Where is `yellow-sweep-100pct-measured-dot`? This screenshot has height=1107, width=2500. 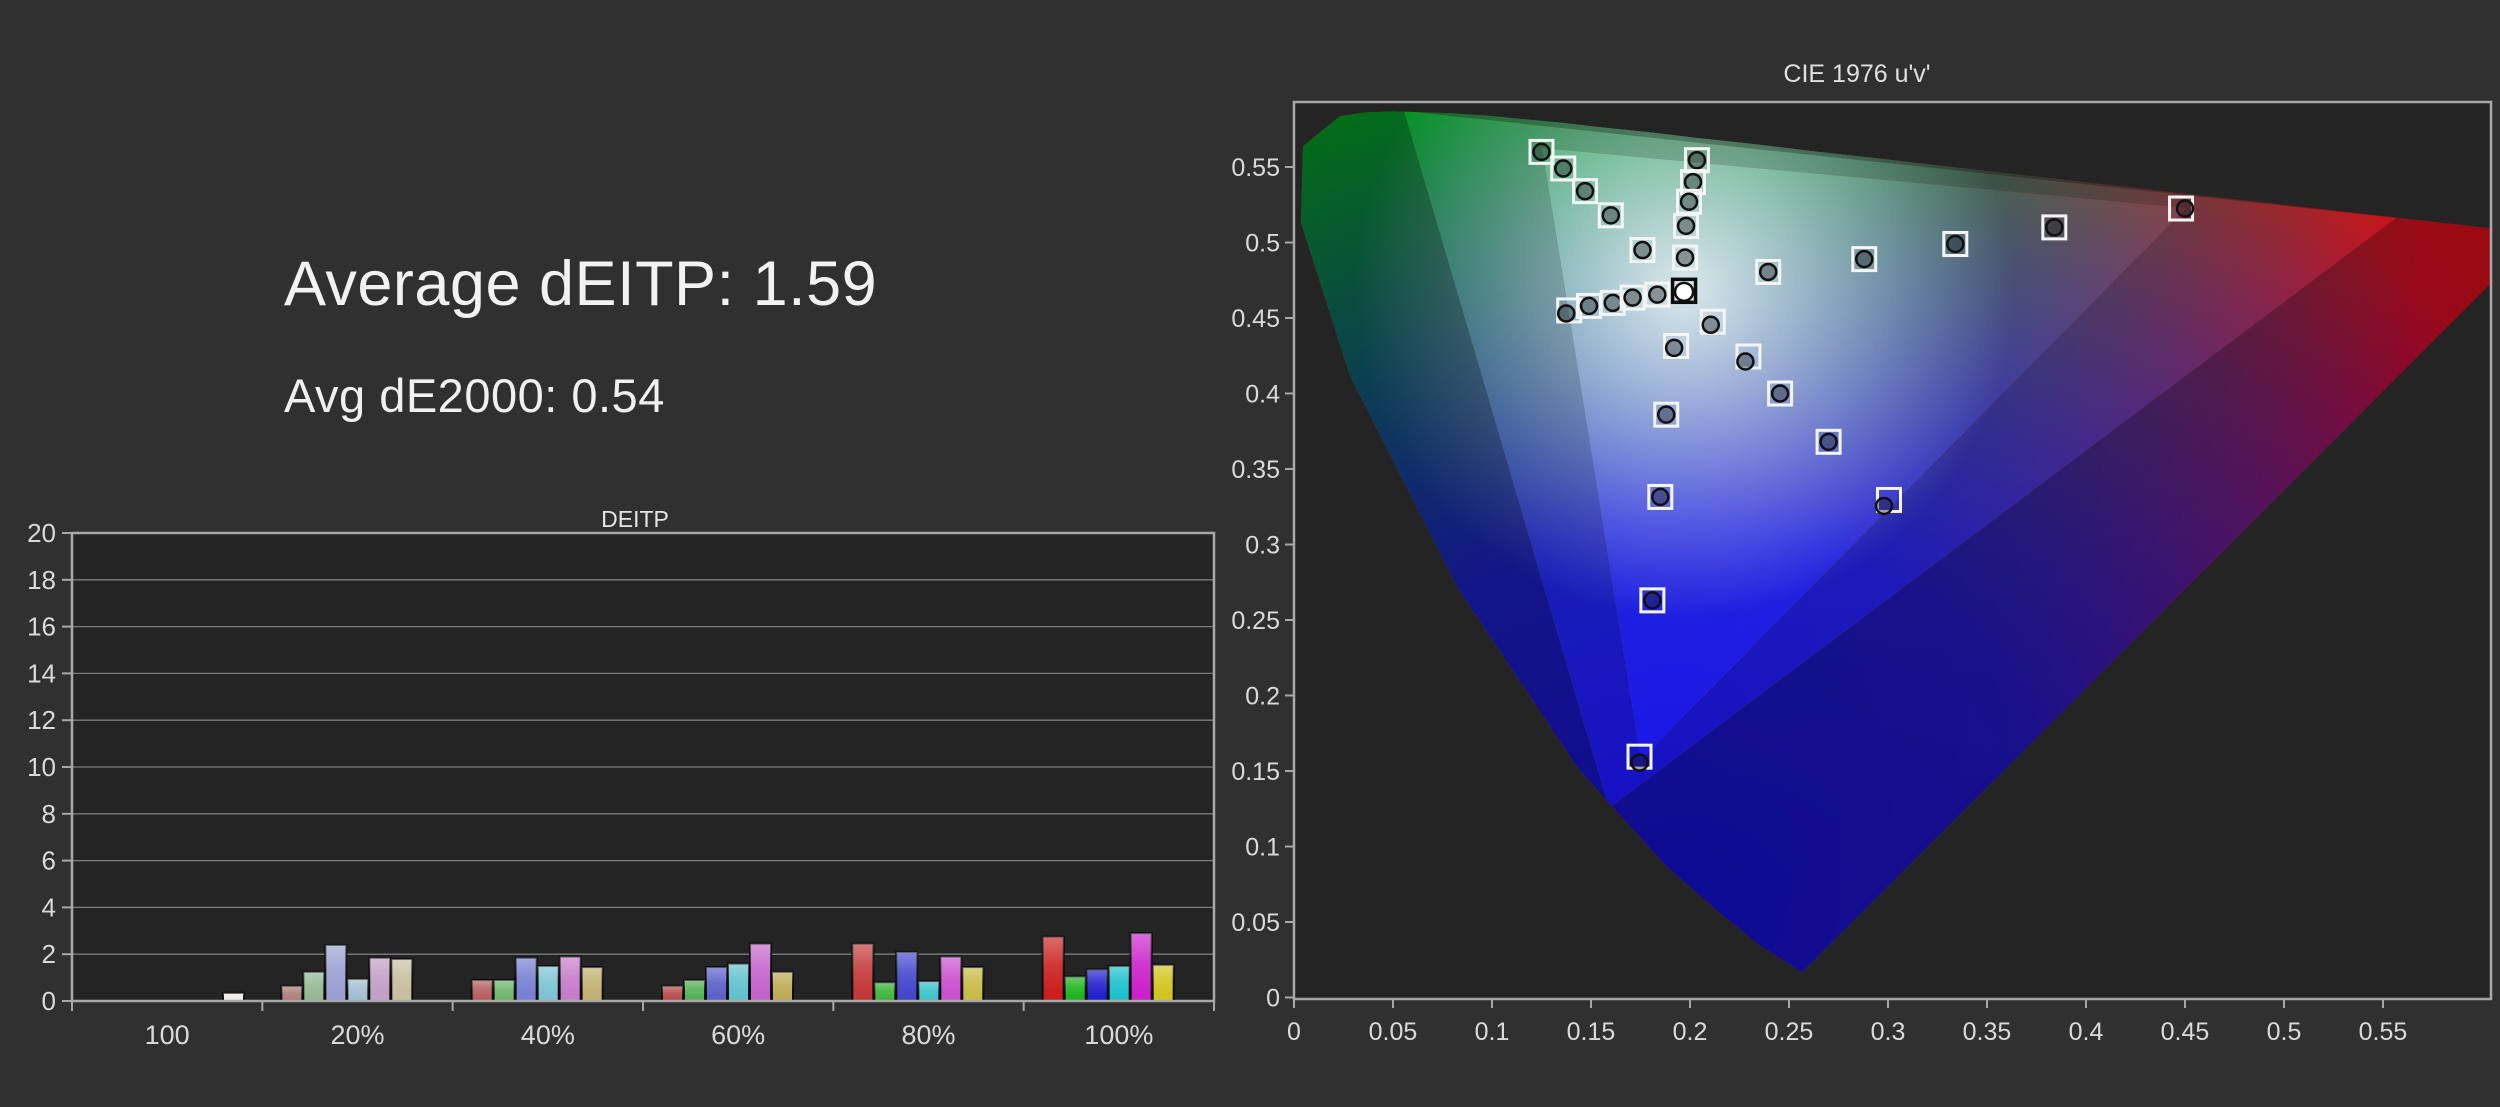
yellow-sweep-100pct-measured-dot is located at coordinates (1685, 257).